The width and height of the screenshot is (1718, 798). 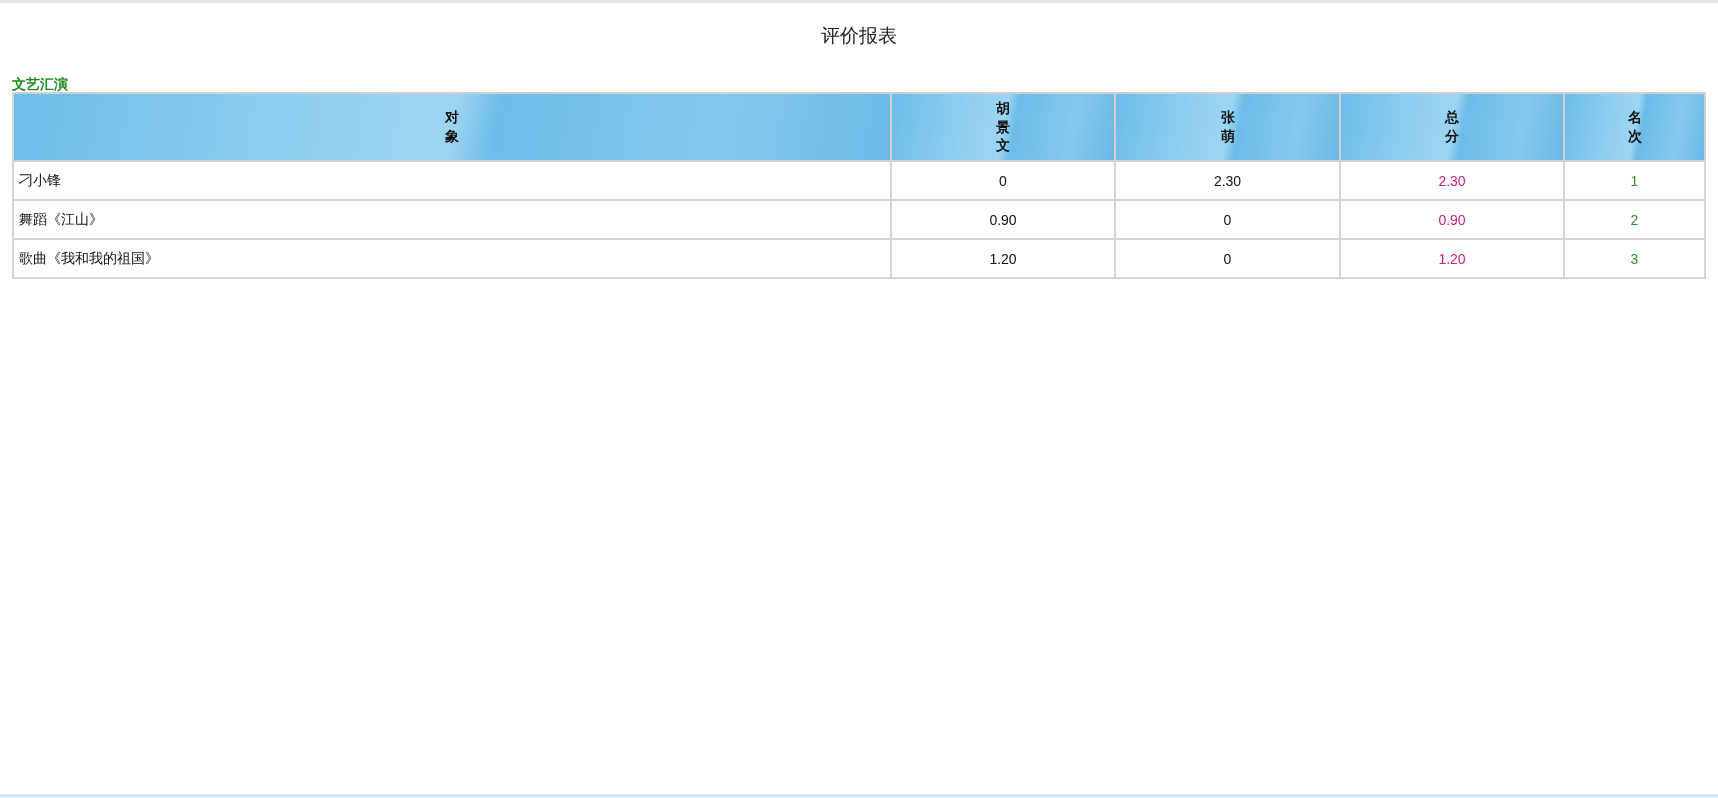 What do you see at coordinates (452, 180) in the screenshot?
I see `table-cell: 刁小锋` at bounding box center [452, 180].